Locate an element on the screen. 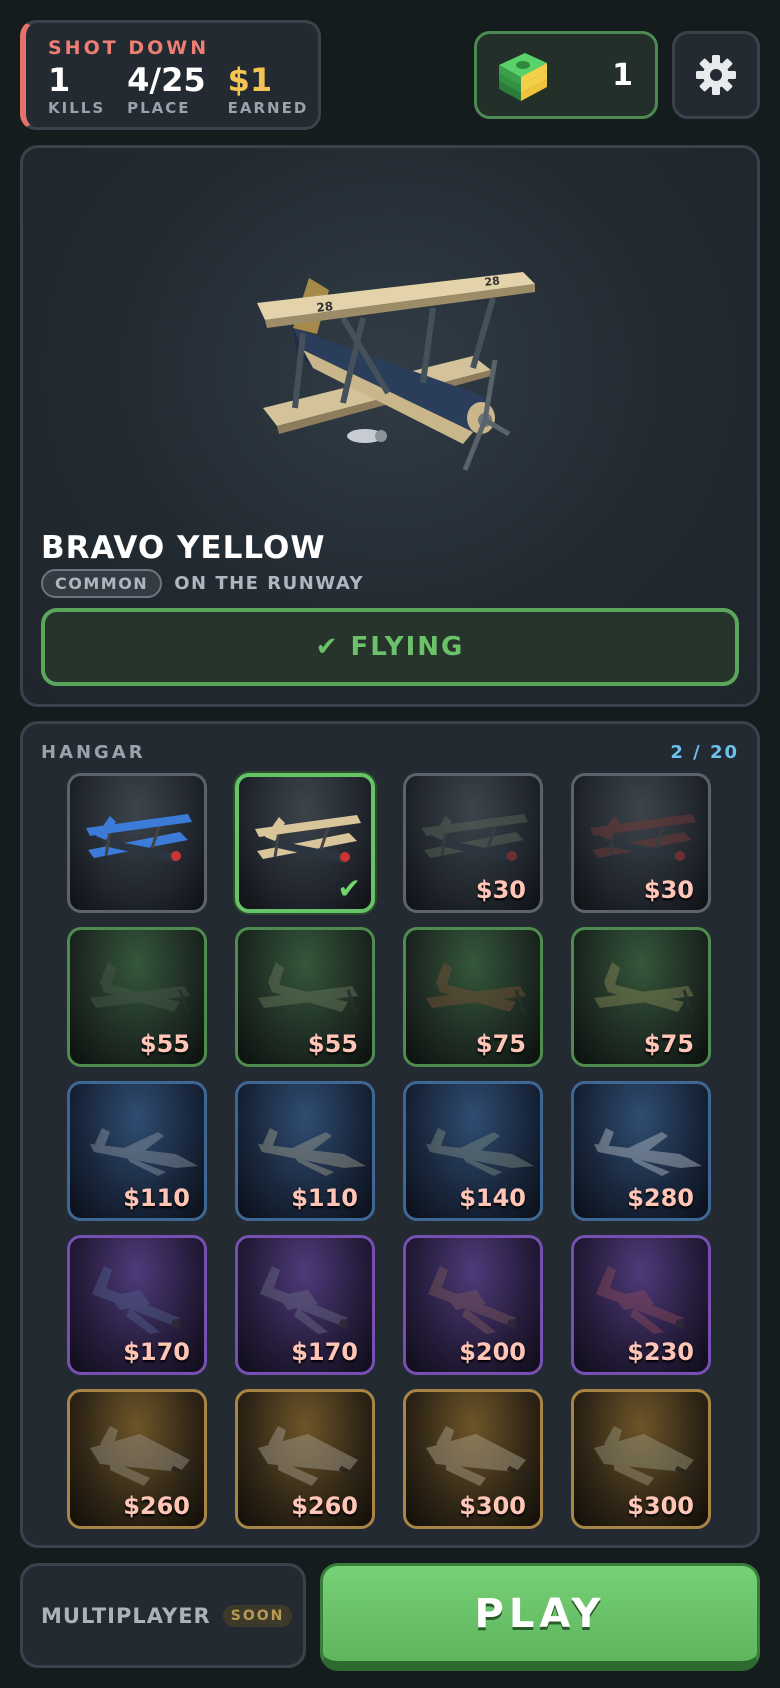  hangar-count: 2 / 20 is located at coordinates (704, 752).